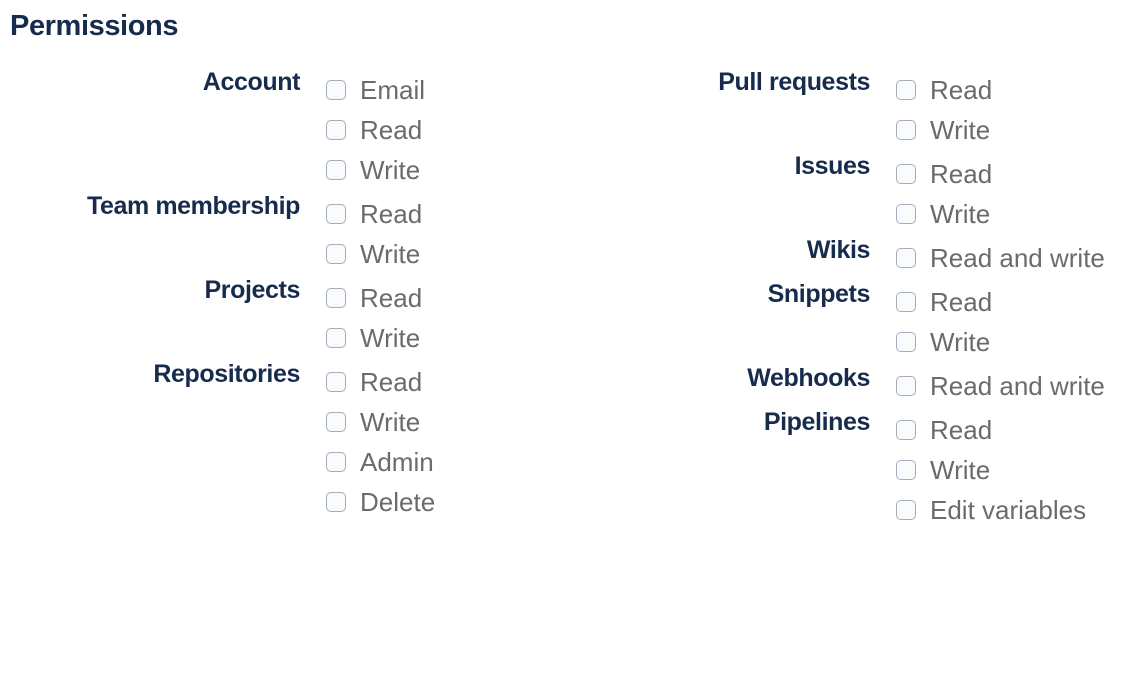 This screenshot has width=1126, height=678. Describe the element at coordinates (832, 166) in the screenshot. I see `group-label: Issues` at that location.